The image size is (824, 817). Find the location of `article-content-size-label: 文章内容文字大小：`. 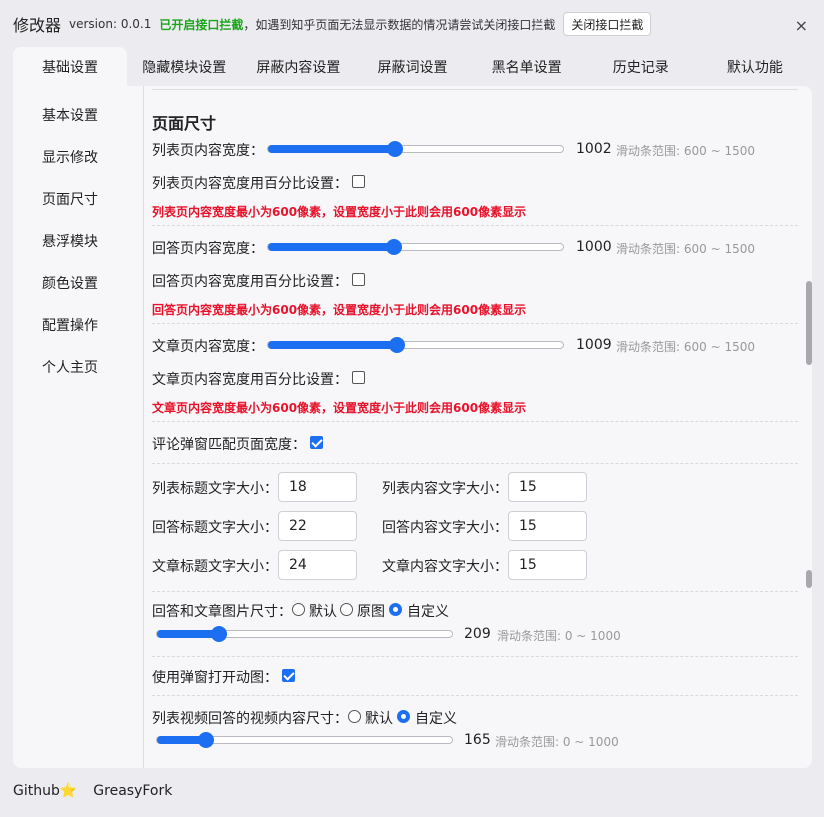

article-content-size-label: 文章内容文字大小： is located at coordinates (445, 567).